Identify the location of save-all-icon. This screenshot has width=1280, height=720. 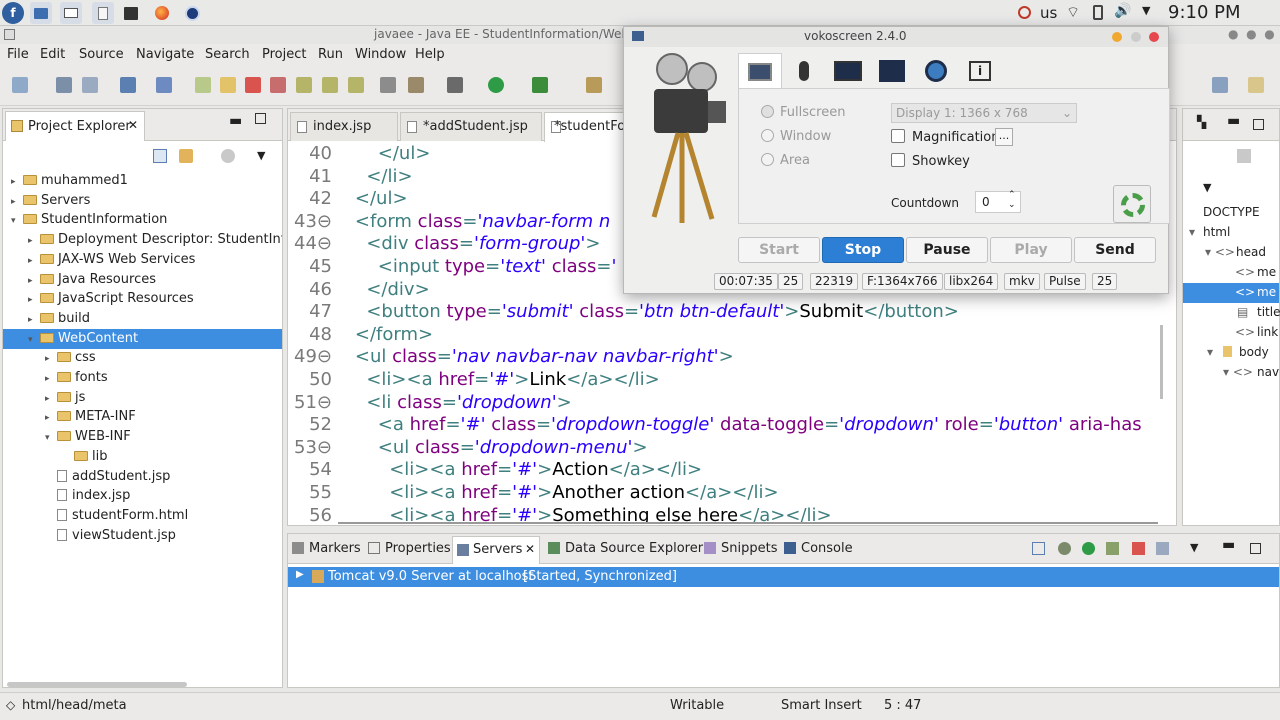
(90, 85).